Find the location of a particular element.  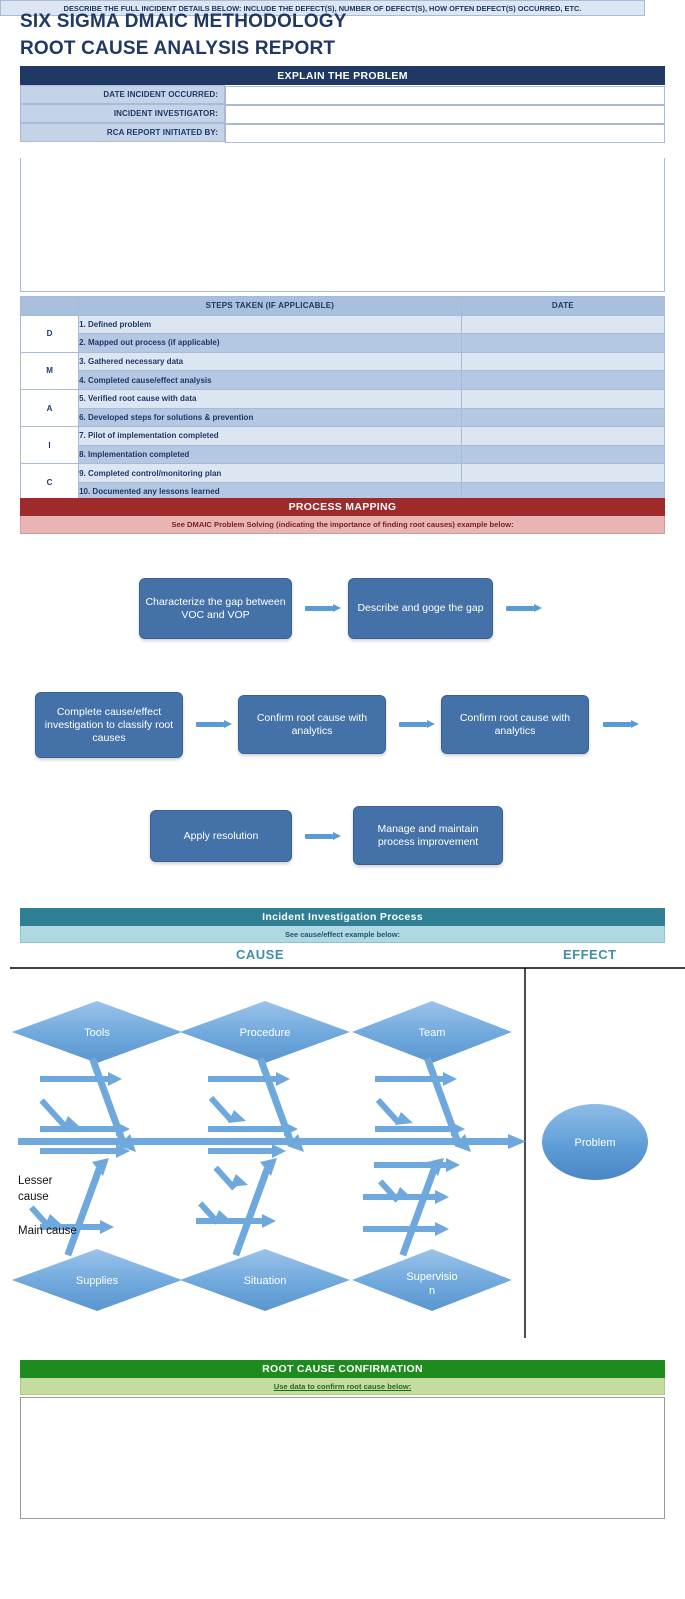

table-row: 2. Mapped out process (if applicable) is located at coordinates (343, 343).